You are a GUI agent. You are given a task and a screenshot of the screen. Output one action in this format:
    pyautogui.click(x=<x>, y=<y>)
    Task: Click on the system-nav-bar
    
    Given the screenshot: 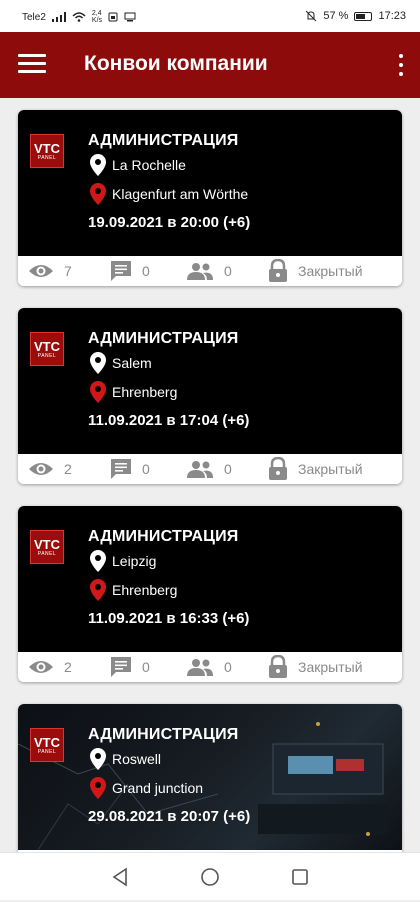 What is the action you would take?
    pyautogui.click(x=210, y=876)
    